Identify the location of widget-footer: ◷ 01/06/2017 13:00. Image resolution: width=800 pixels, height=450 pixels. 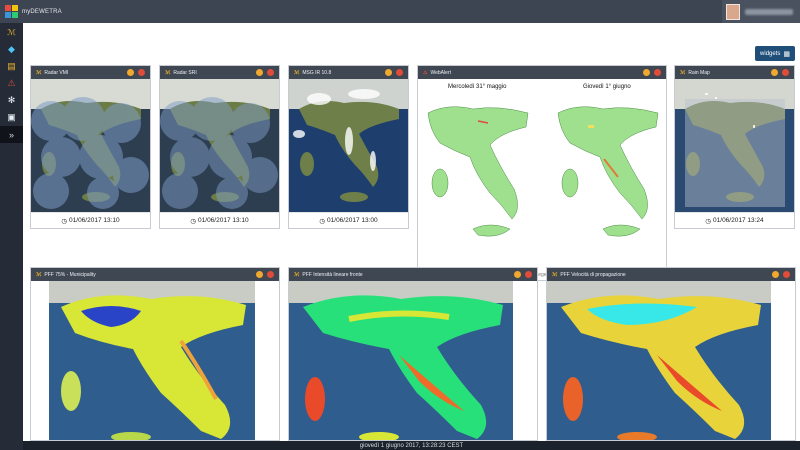
(348, 220).